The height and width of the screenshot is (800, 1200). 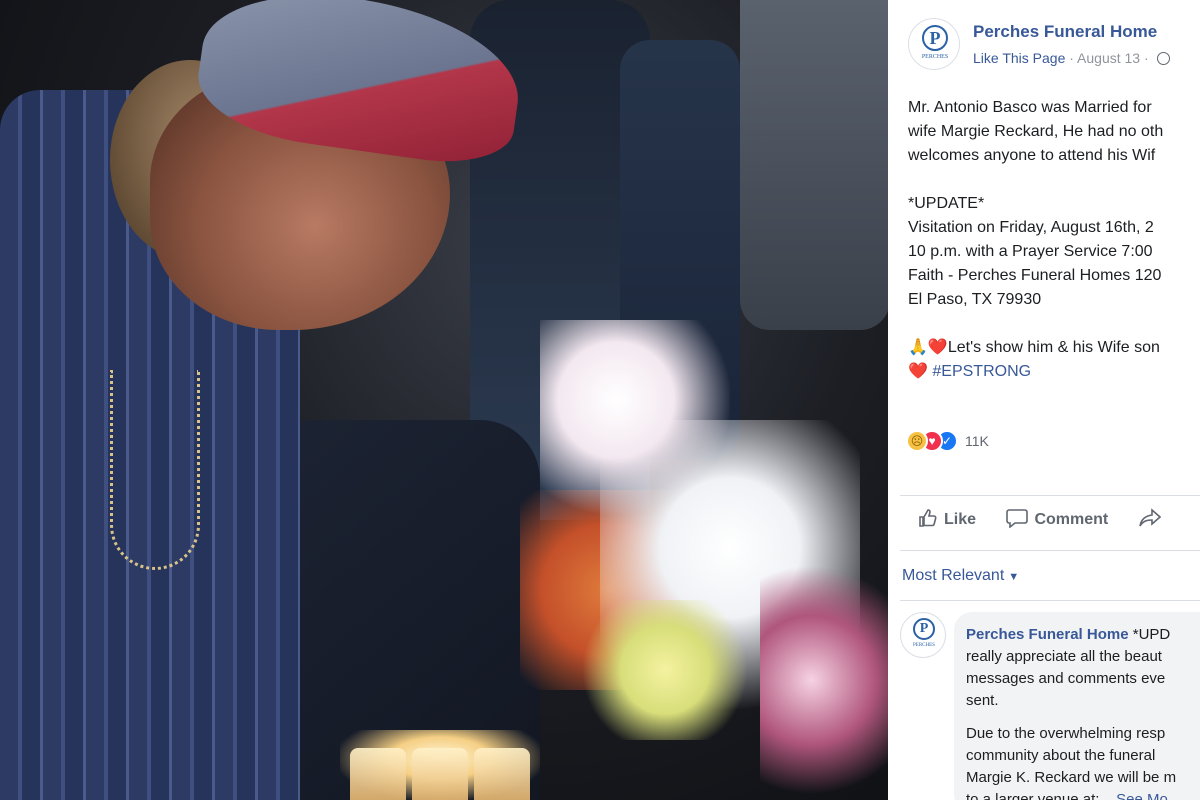 I want to click on sort-label: Most Relevant, so click(x=953, y=575).